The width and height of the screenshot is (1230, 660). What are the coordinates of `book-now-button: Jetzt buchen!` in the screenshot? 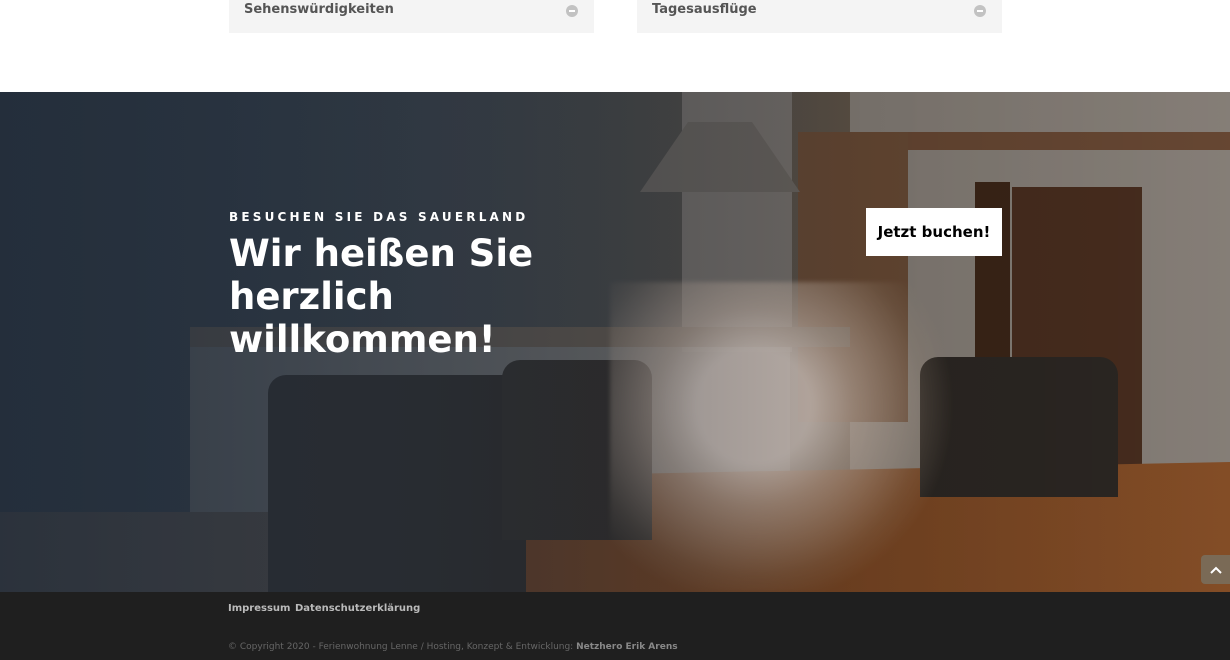 It's located at (934, 232).